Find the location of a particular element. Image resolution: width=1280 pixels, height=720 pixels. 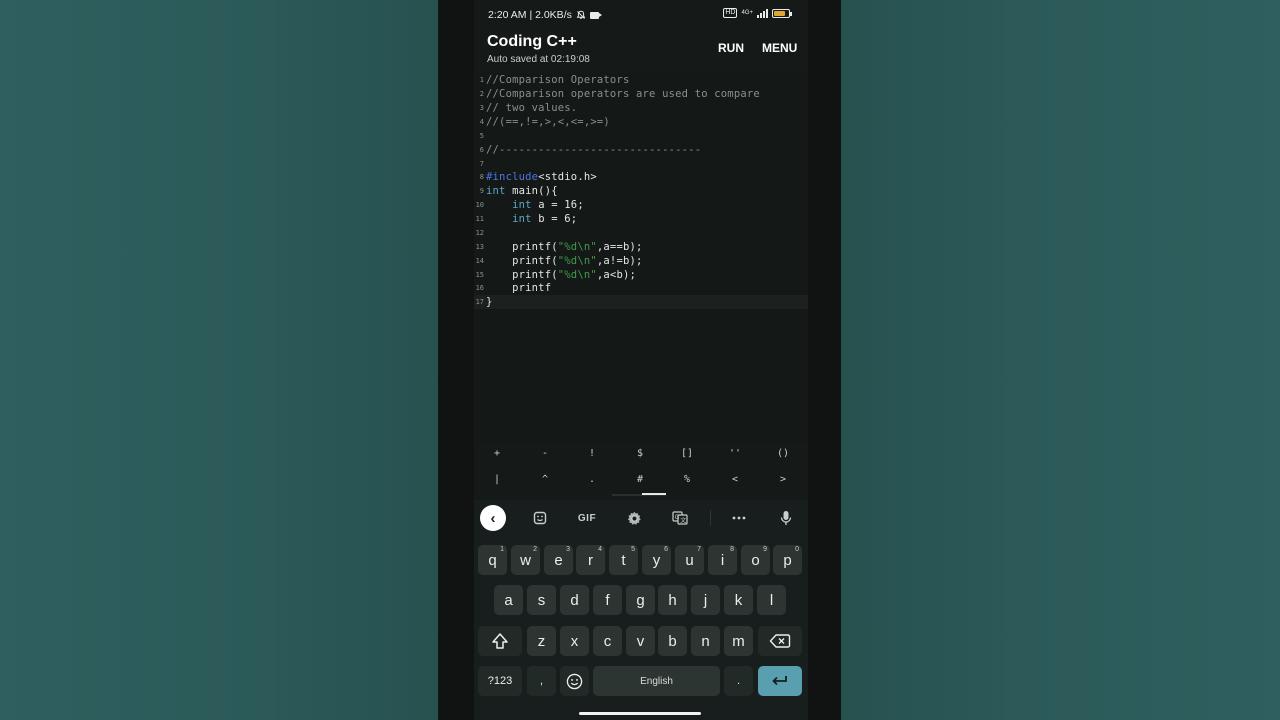

code-line-current: 17 } is located at coordinates (641, 302).